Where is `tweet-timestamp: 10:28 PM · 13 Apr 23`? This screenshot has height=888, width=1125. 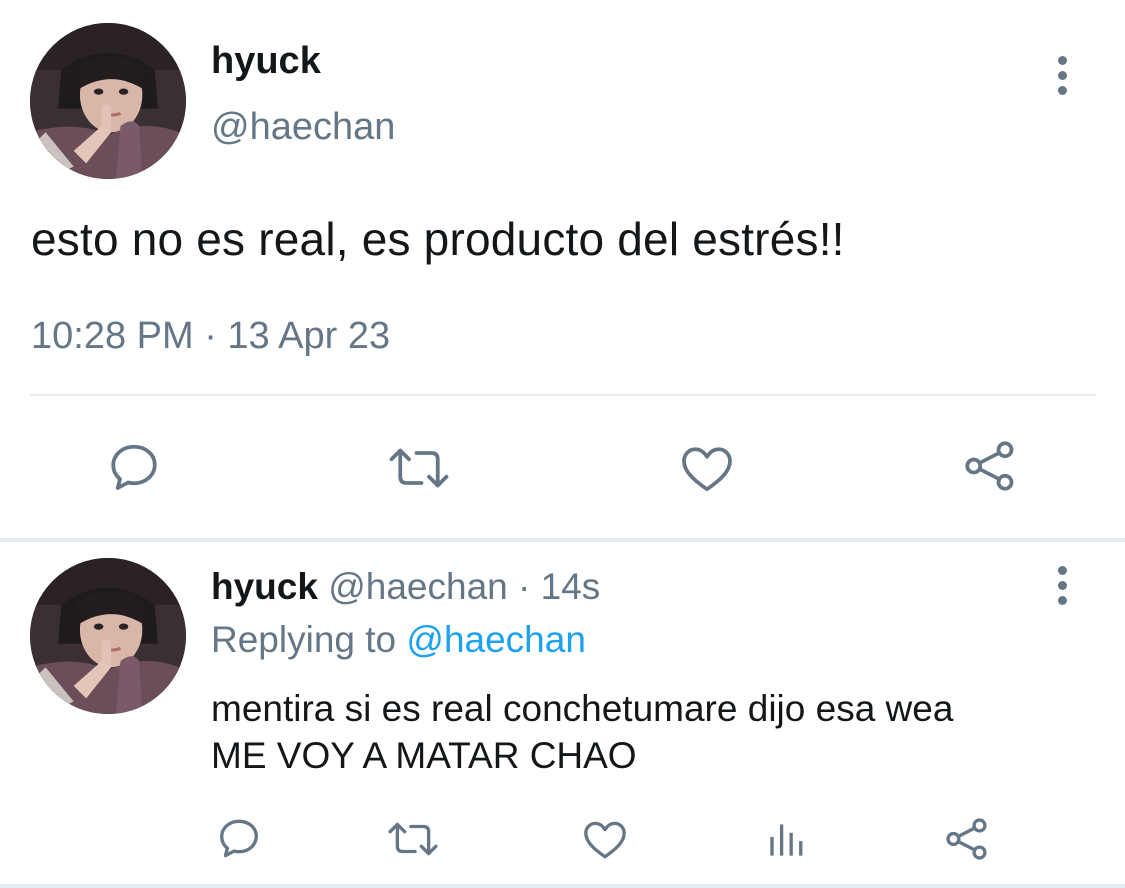 tweet-timestamp: 10:28 PM · 13 Apr 23 is located at coordinates (210, 336).